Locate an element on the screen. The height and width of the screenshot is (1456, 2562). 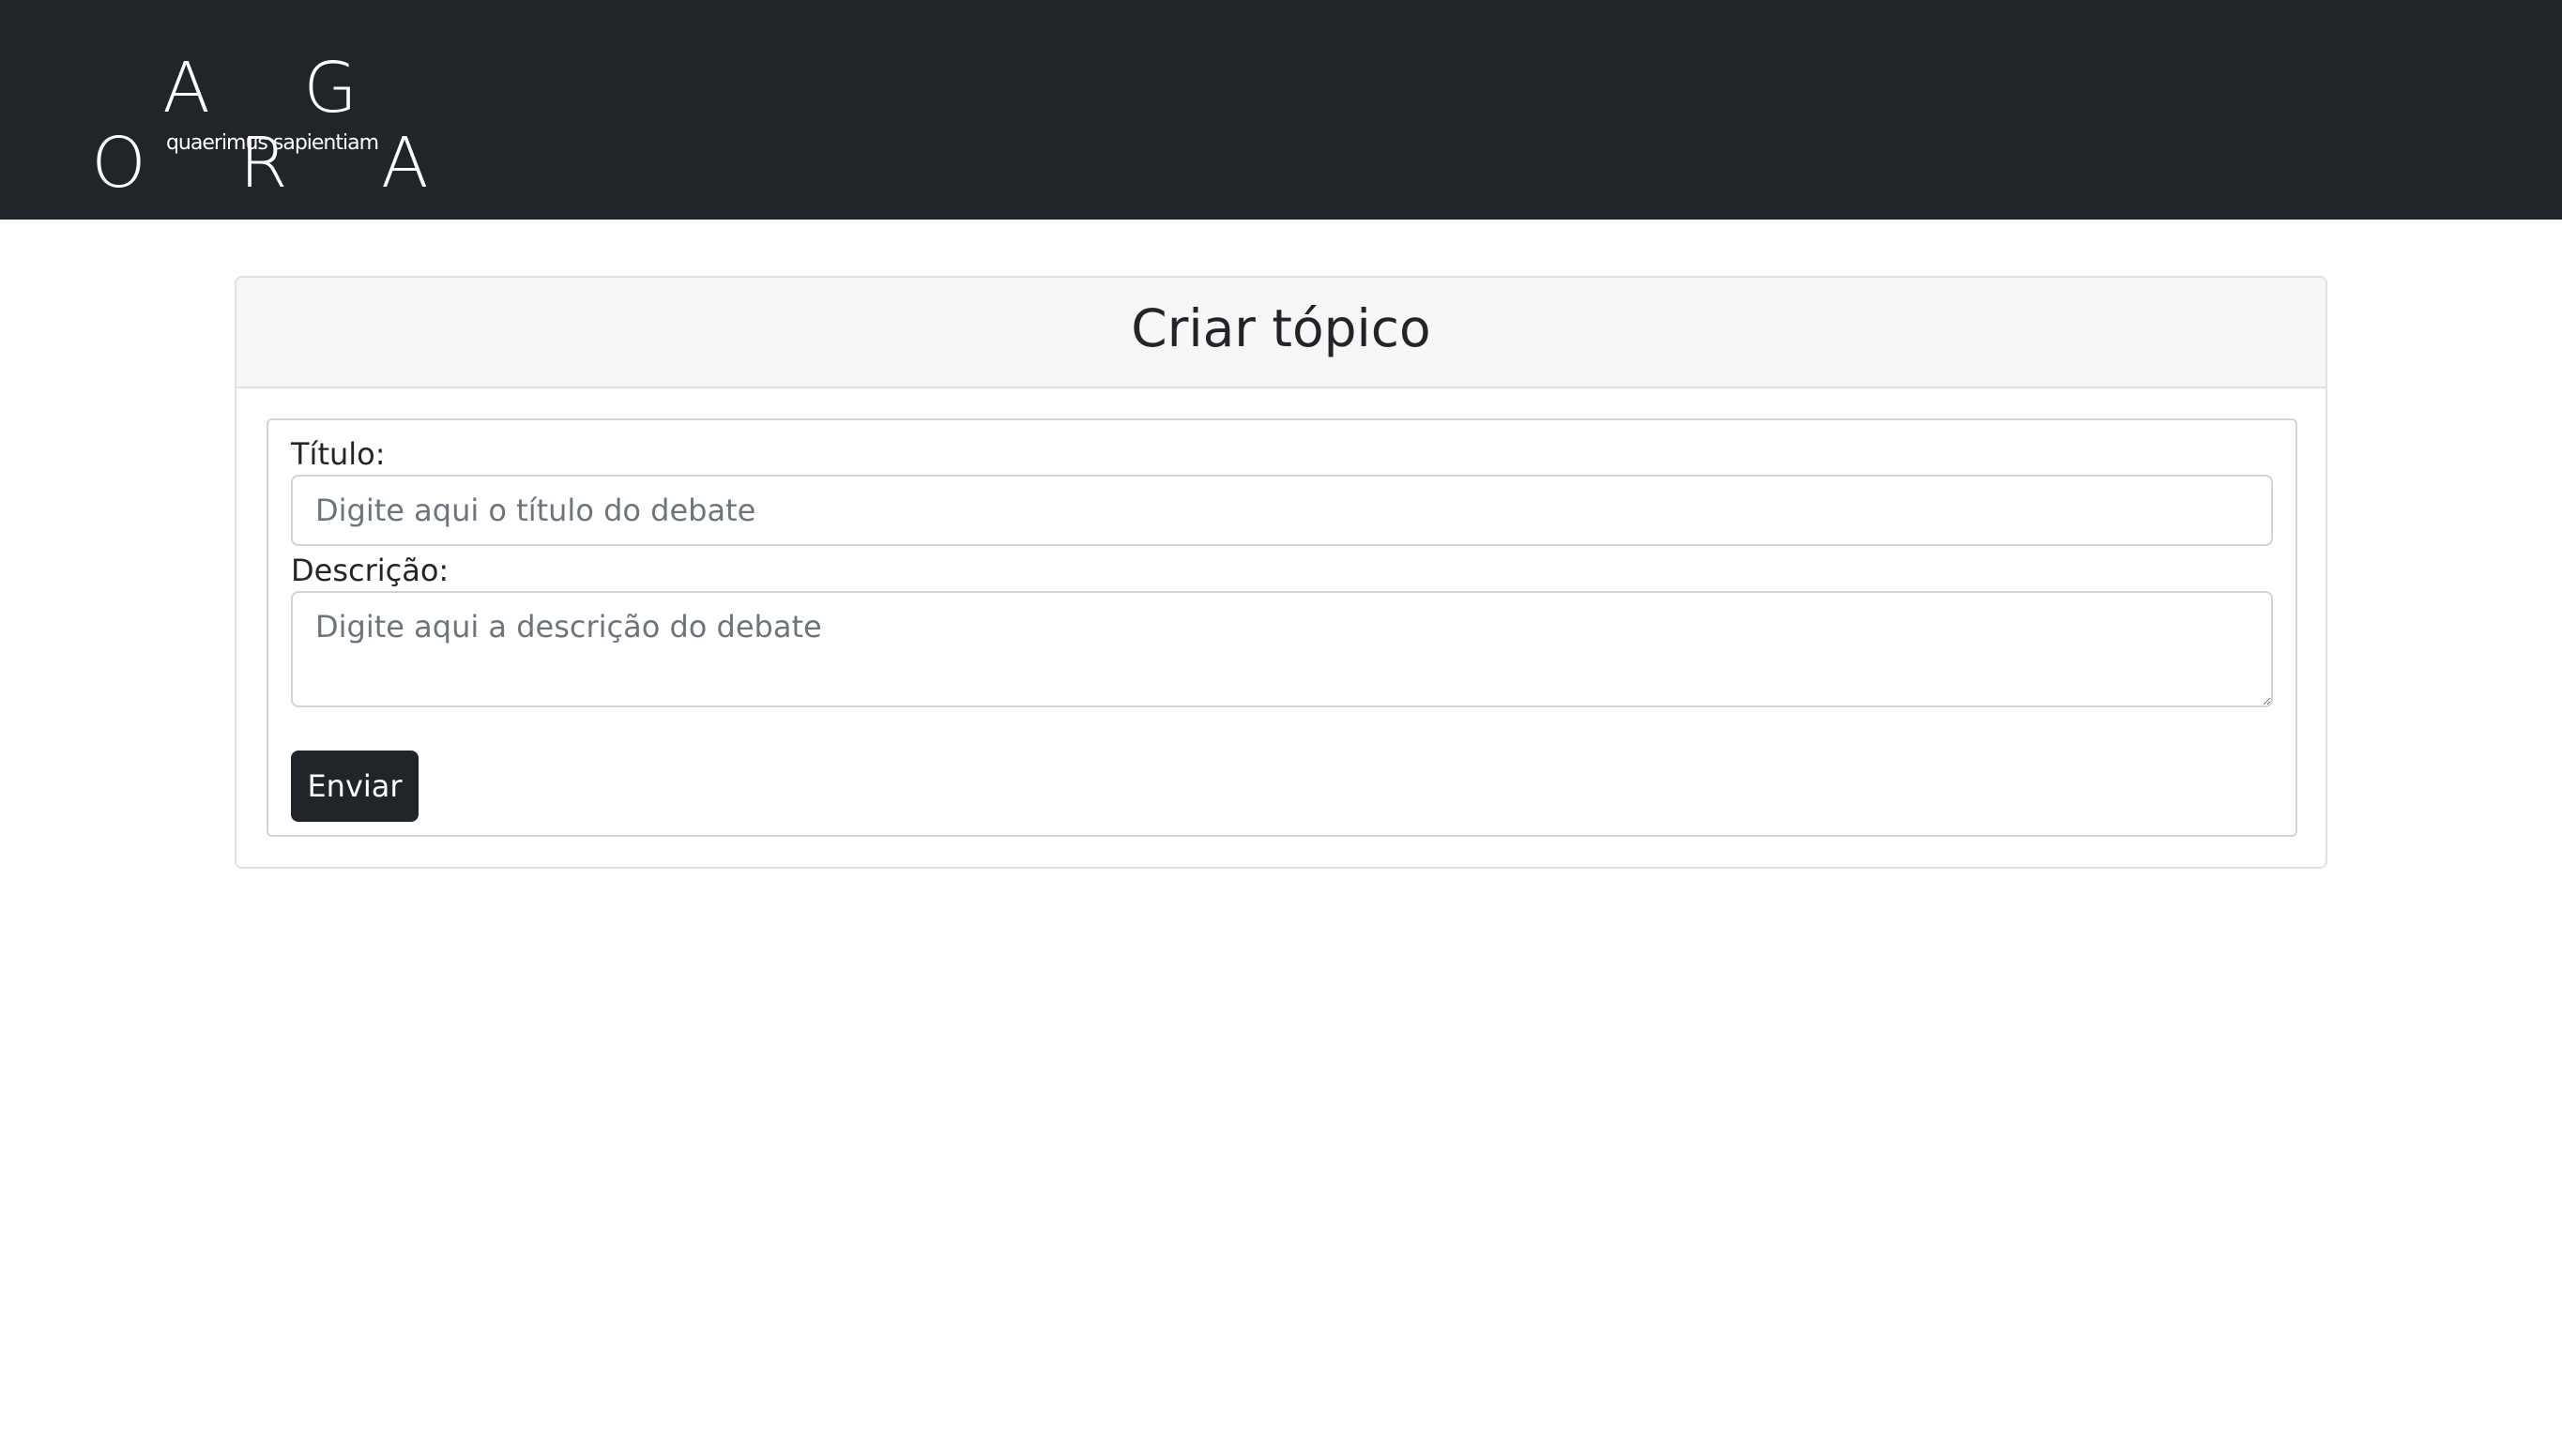
card-header: Criar tópico is located at coordinates (1281, 333).